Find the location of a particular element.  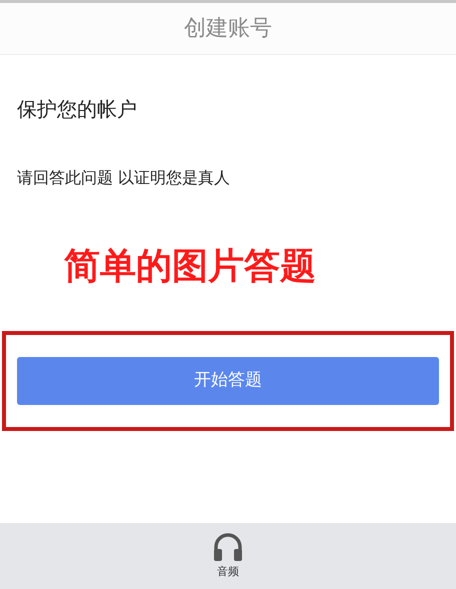

annotation-text: 简单的图片答题 is located at coordinates (190, 266).